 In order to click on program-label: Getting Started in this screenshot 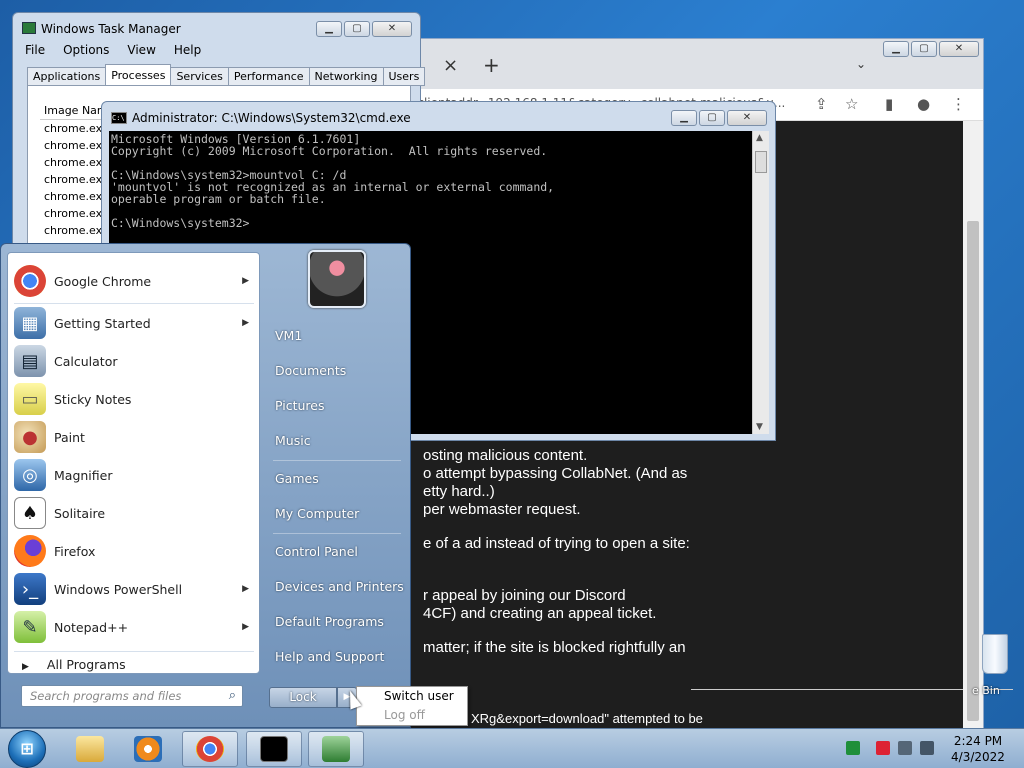, I will do `click(102, 323)`.